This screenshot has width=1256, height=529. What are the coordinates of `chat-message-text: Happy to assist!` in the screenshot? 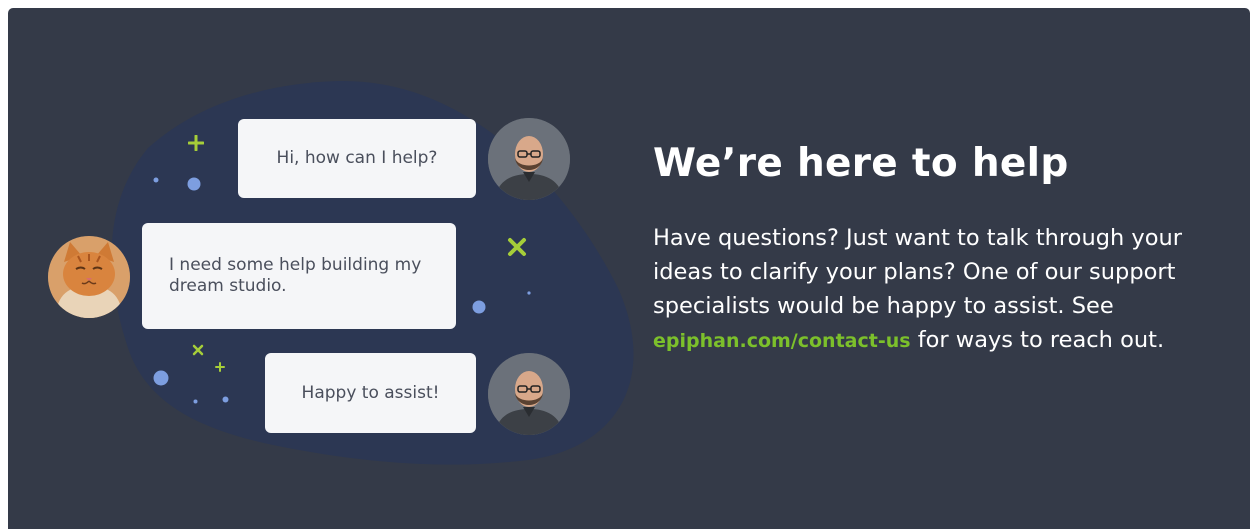 It's located at (370, 392).